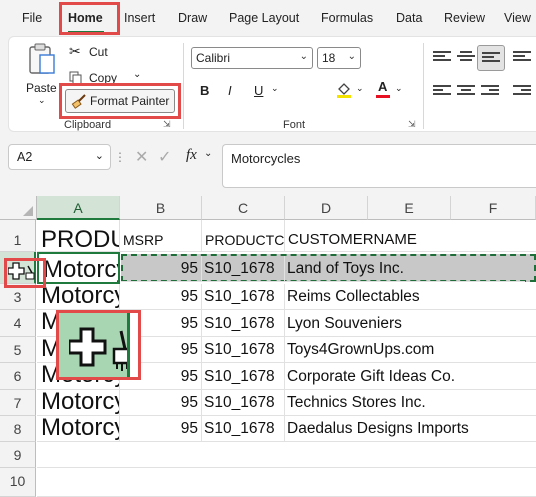  What do you see at coordinates (399, 88) in the screenshot?
I see `font-color-chevron-down-icon: ⌄` at bounding box center [399, 88].